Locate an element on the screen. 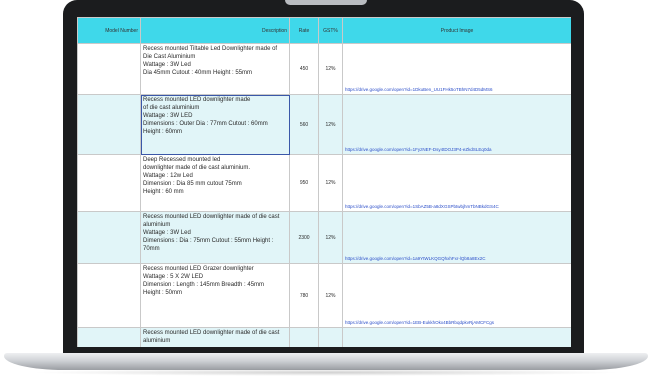 The height and width of the screenshot is (383, 652). description-line: Height : 50mm is located at coordinates (163, 293).